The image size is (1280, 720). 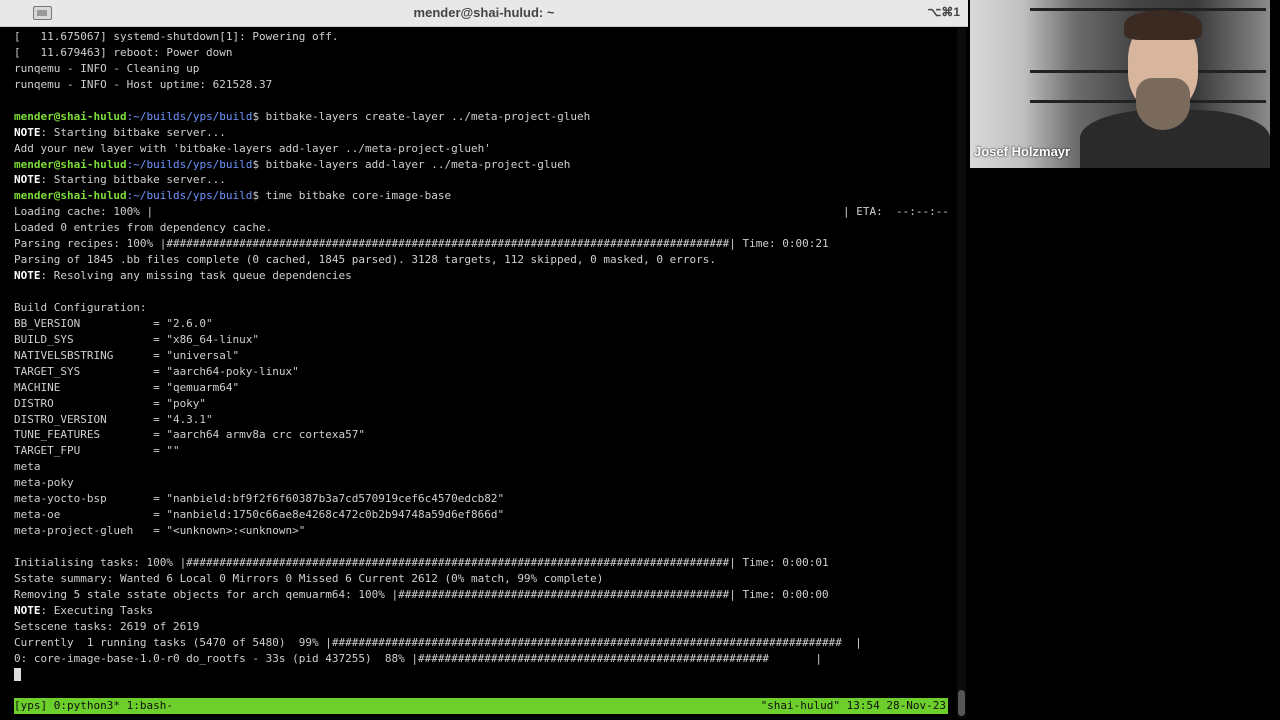 I want to click on tmux-window-list: [yps] 0:python3* 1:bash-, so click(x=93, y=706).